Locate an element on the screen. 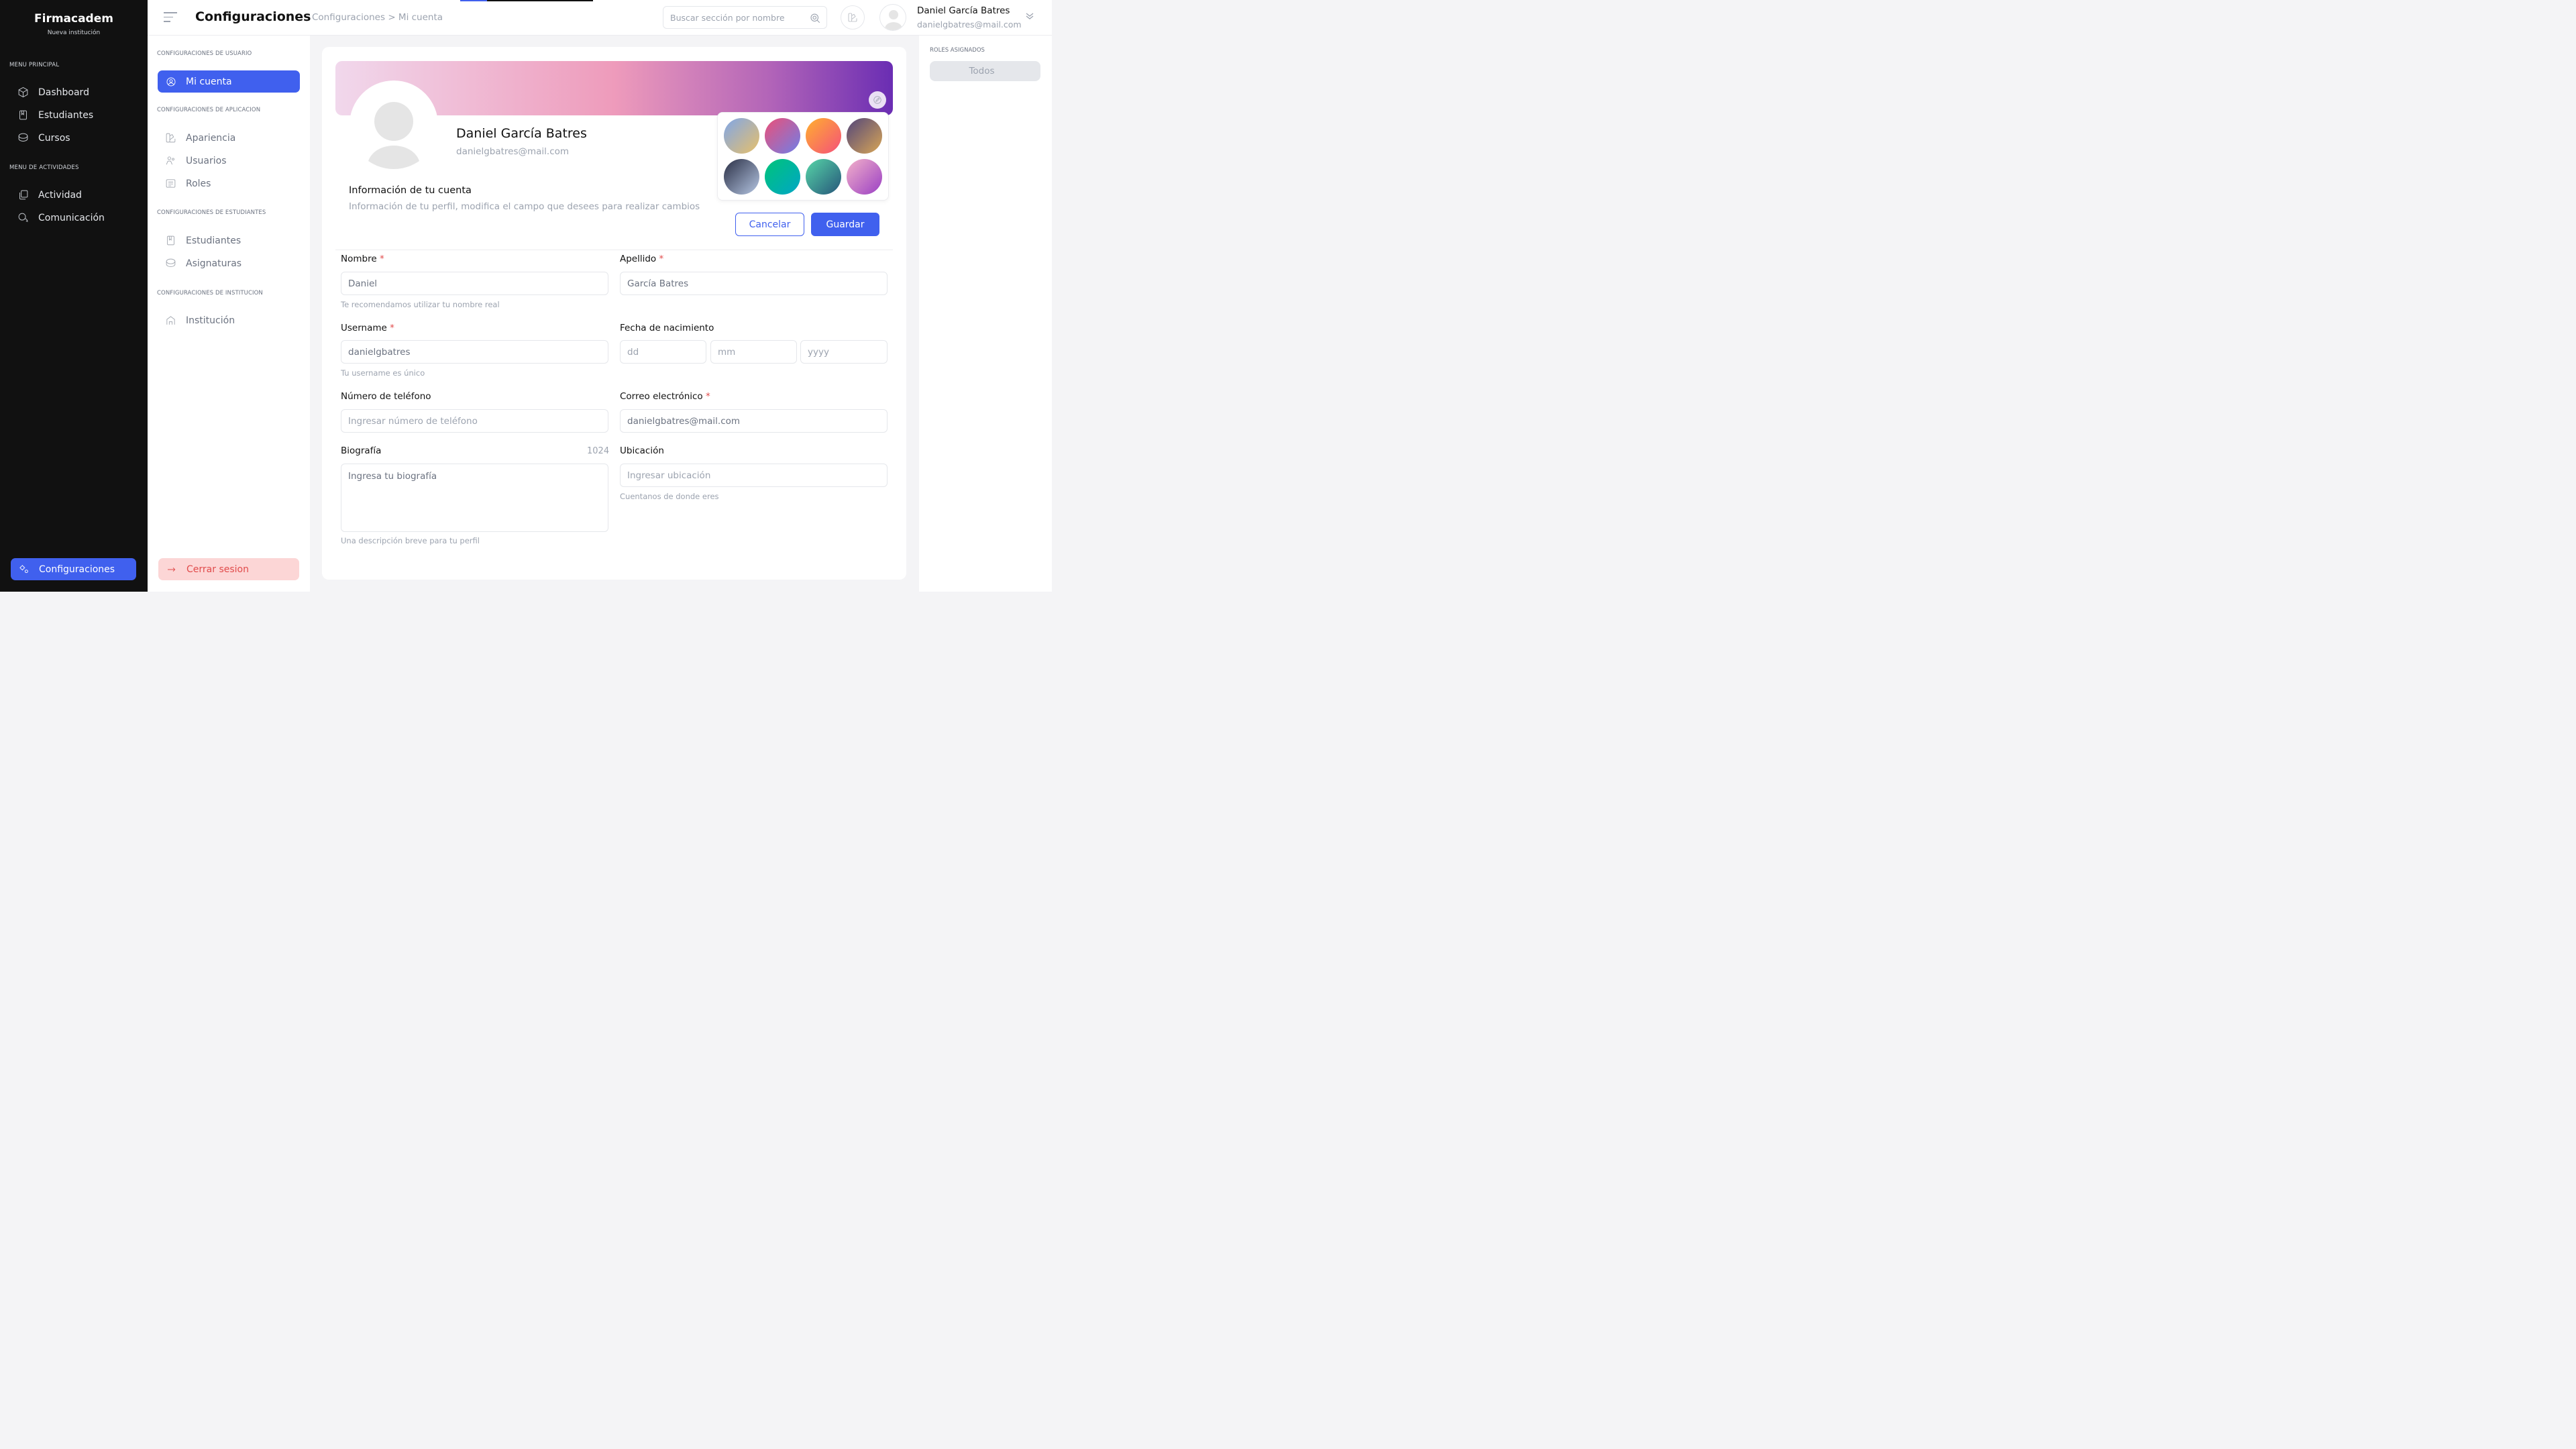  roles-panel: ROLES ASIGNADOS Todos is located at coordinates (985, 314).